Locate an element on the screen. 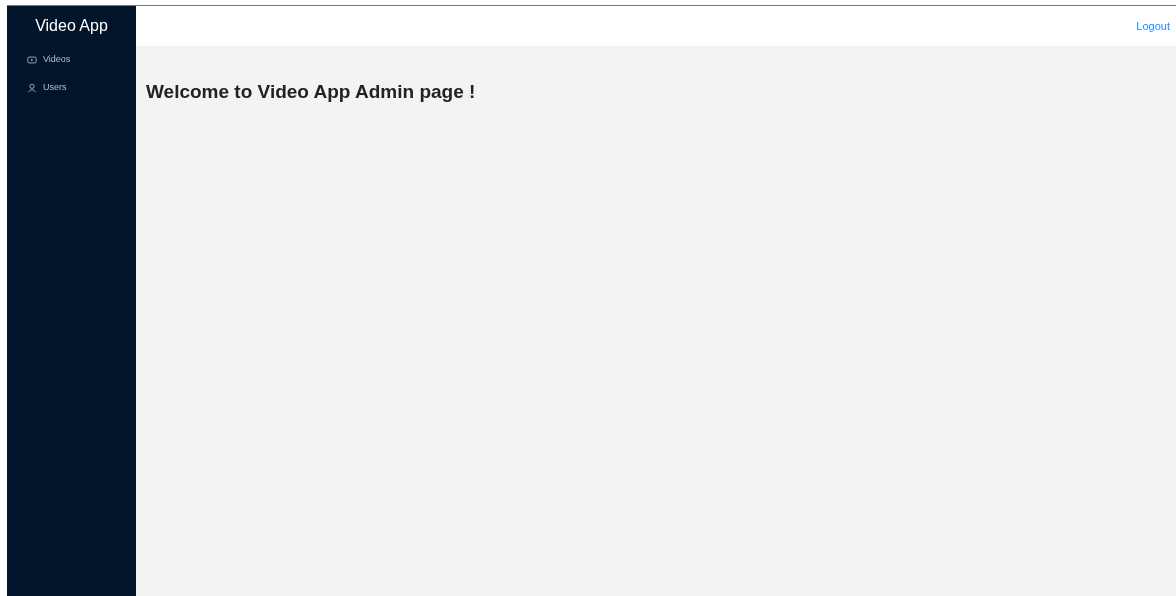  nav-item: Videos is located at coordinates (71, 60).